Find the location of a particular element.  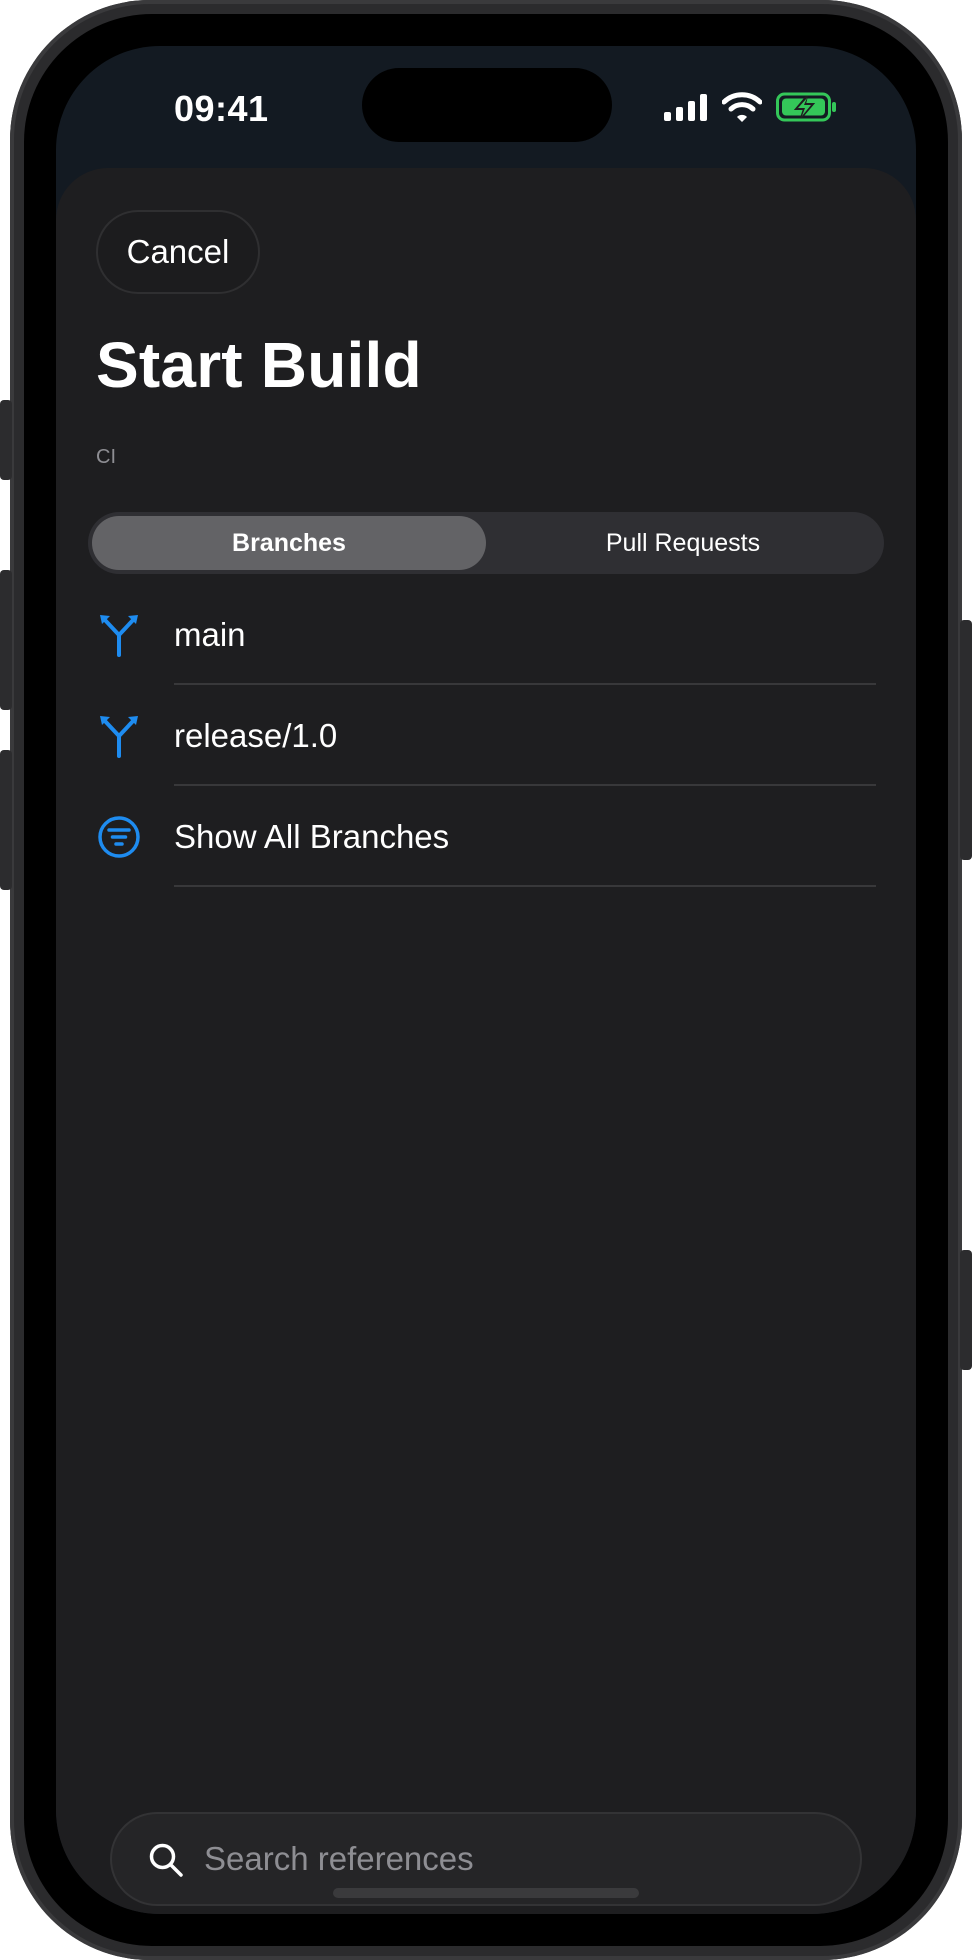

search-icon is located at coordinates (166, 1860).